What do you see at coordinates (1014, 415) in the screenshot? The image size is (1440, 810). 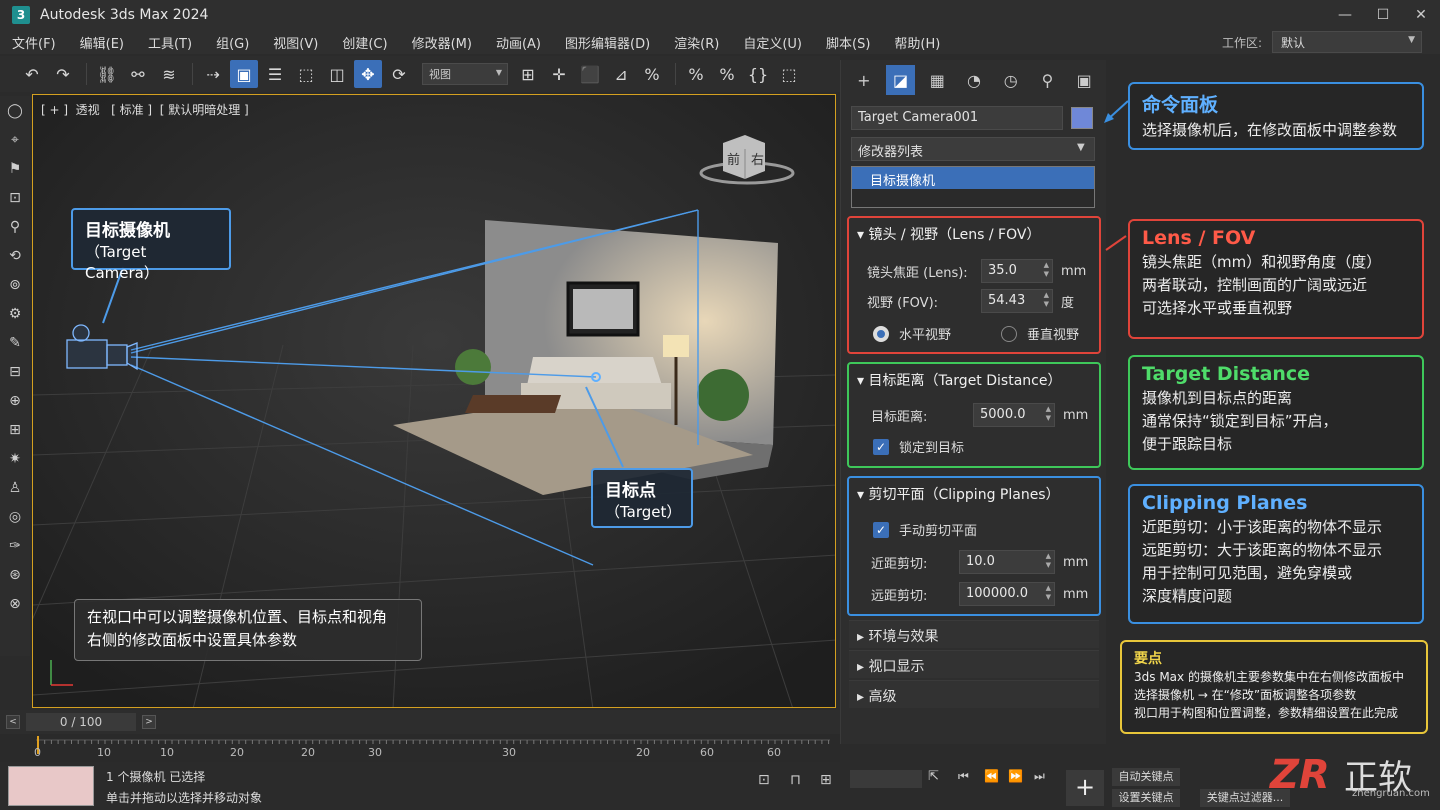 I see `target-distance-spinner: 5000.0` at bounding box center [1014, 415].